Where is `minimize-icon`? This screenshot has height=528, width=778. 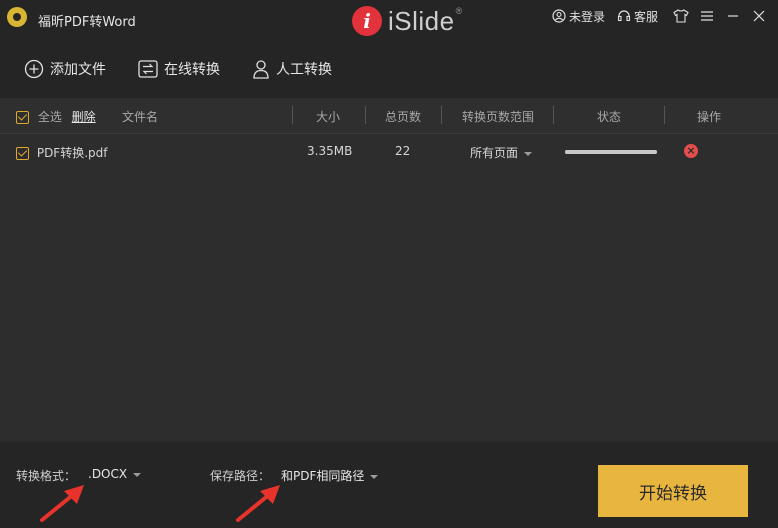 minimize-icon is located at coordinates (733, 16).